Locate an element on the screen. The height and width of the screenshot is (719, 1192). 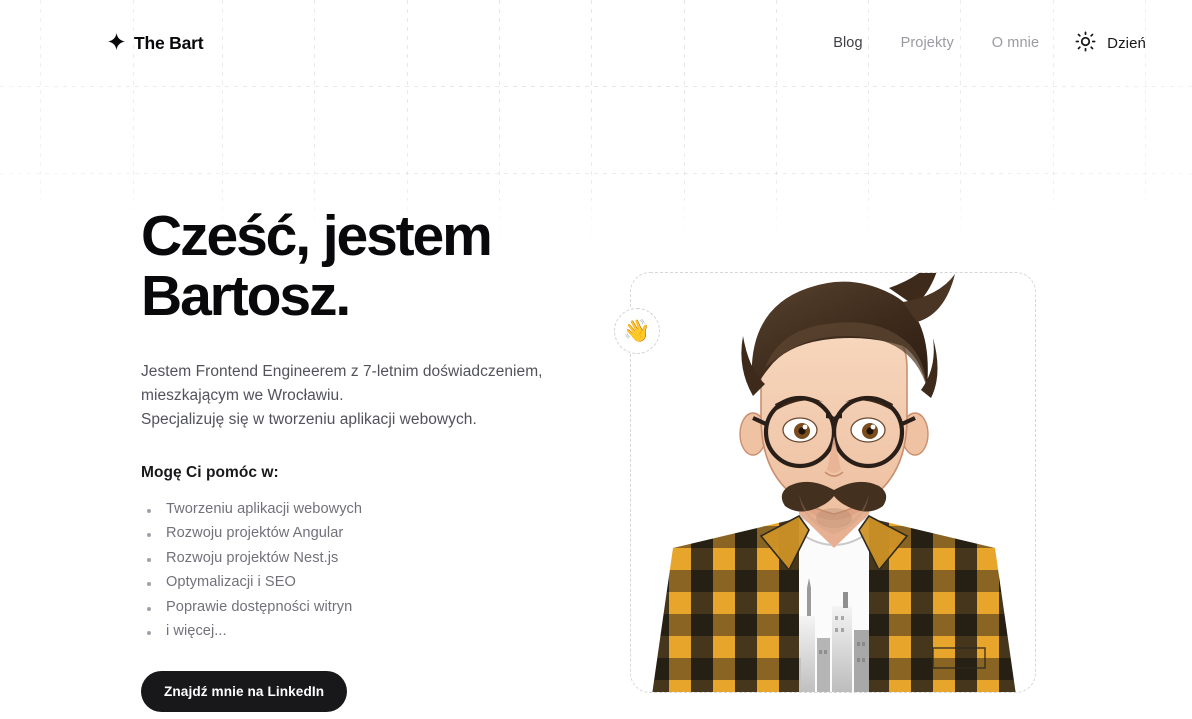
help-list-title: Mogę Ci pomóc w: is located at coordinates (210, 472).